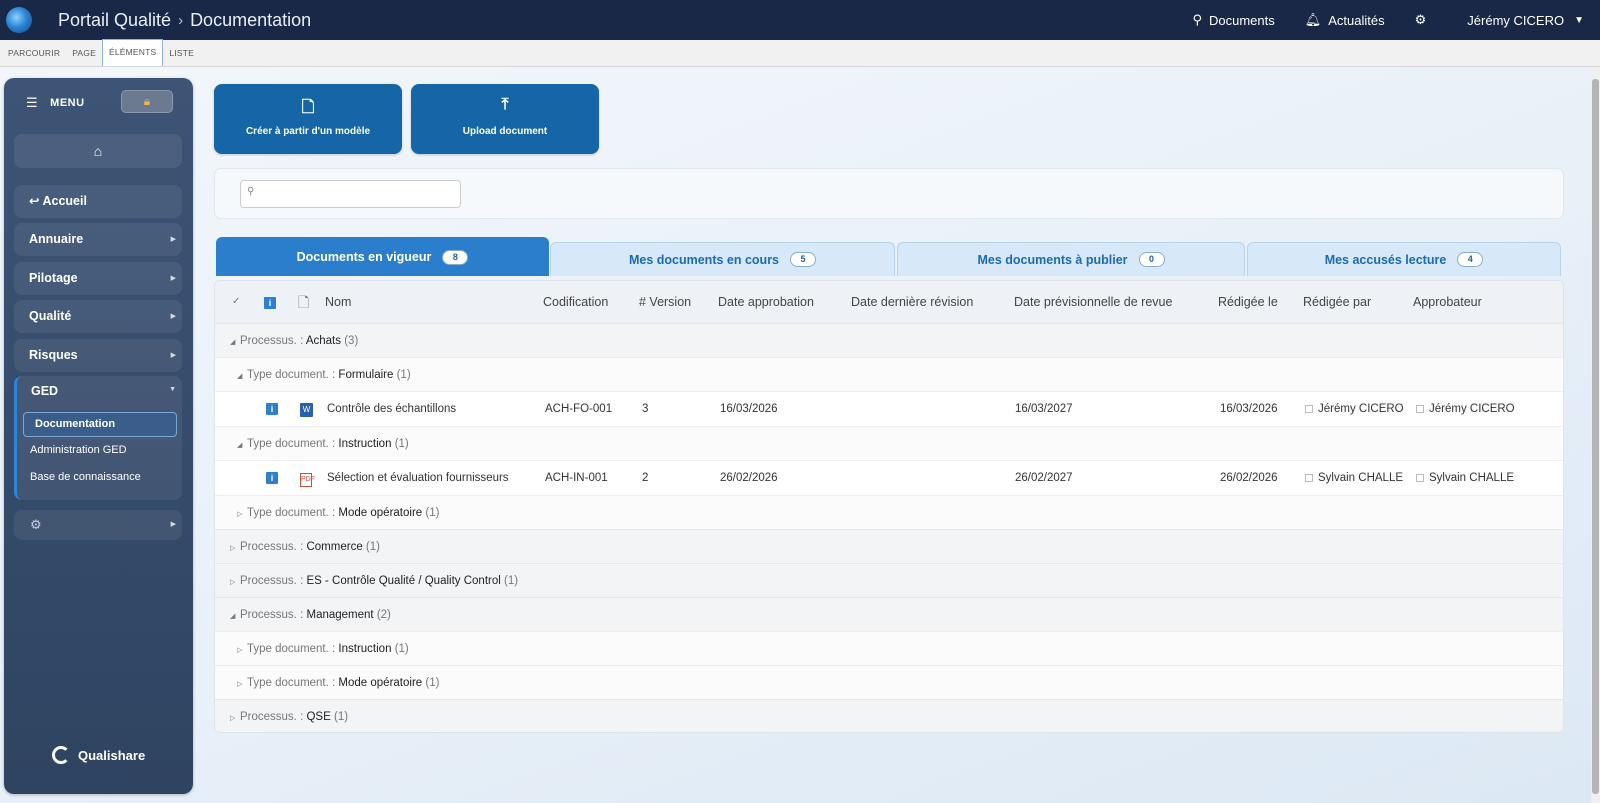  What do you see at coordinates (270, 302) in the screenshot?
I see `info-column-icon: i` at bounding box center [270, 302].